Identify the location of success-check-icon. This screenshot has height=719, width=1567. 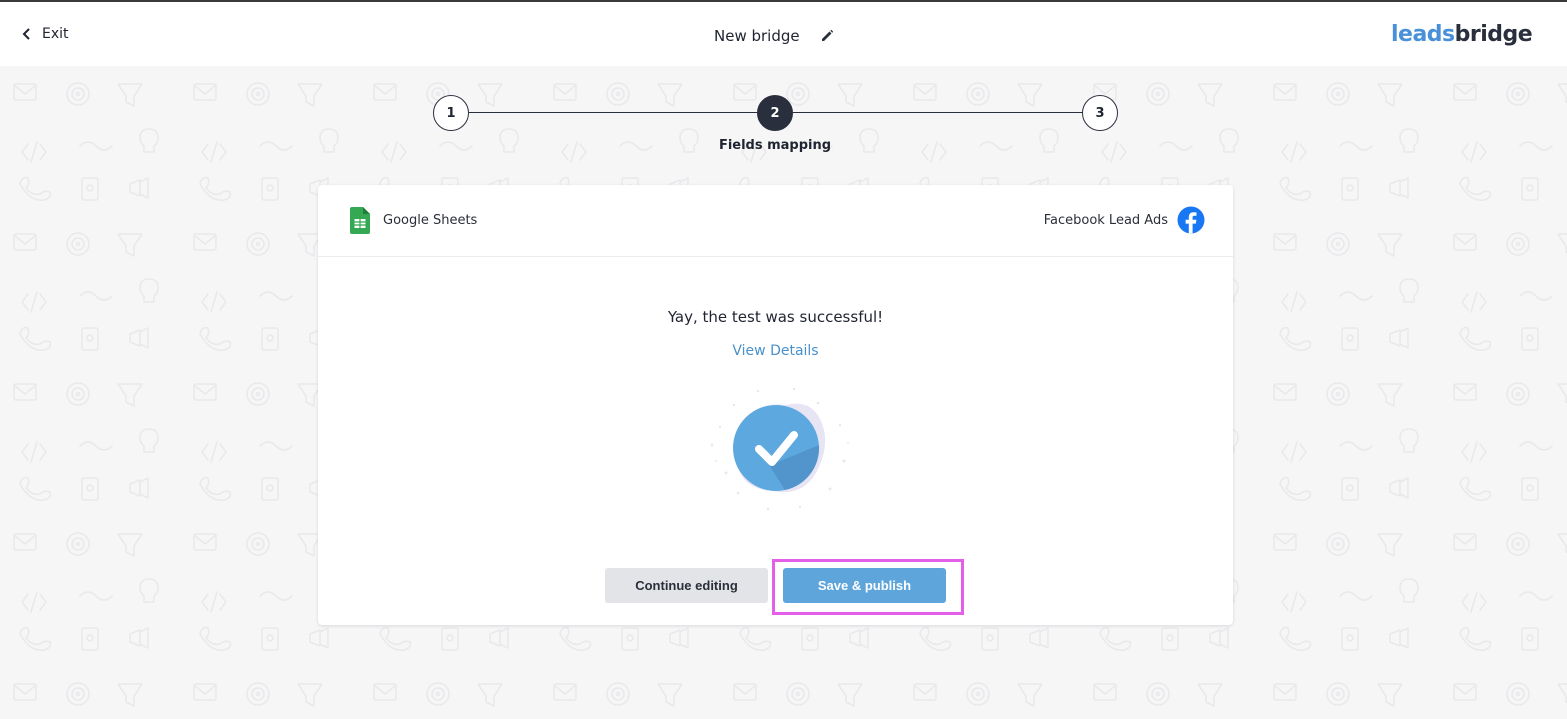
(779, 449).